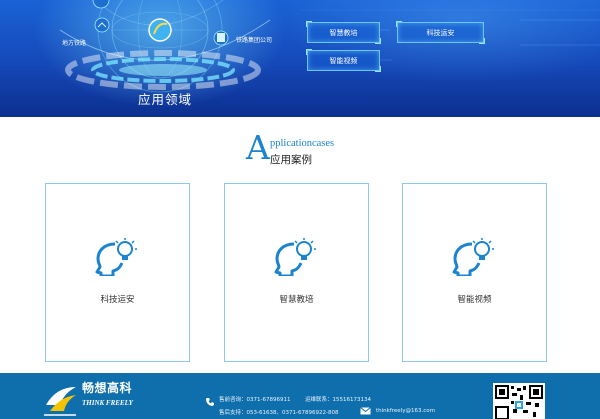 Image resolution: width=600 pixels, height=419 pixels. Describe the element at coordinates (165, 99) in the screenshot. I see `hero-title: 应用领域` at that location.